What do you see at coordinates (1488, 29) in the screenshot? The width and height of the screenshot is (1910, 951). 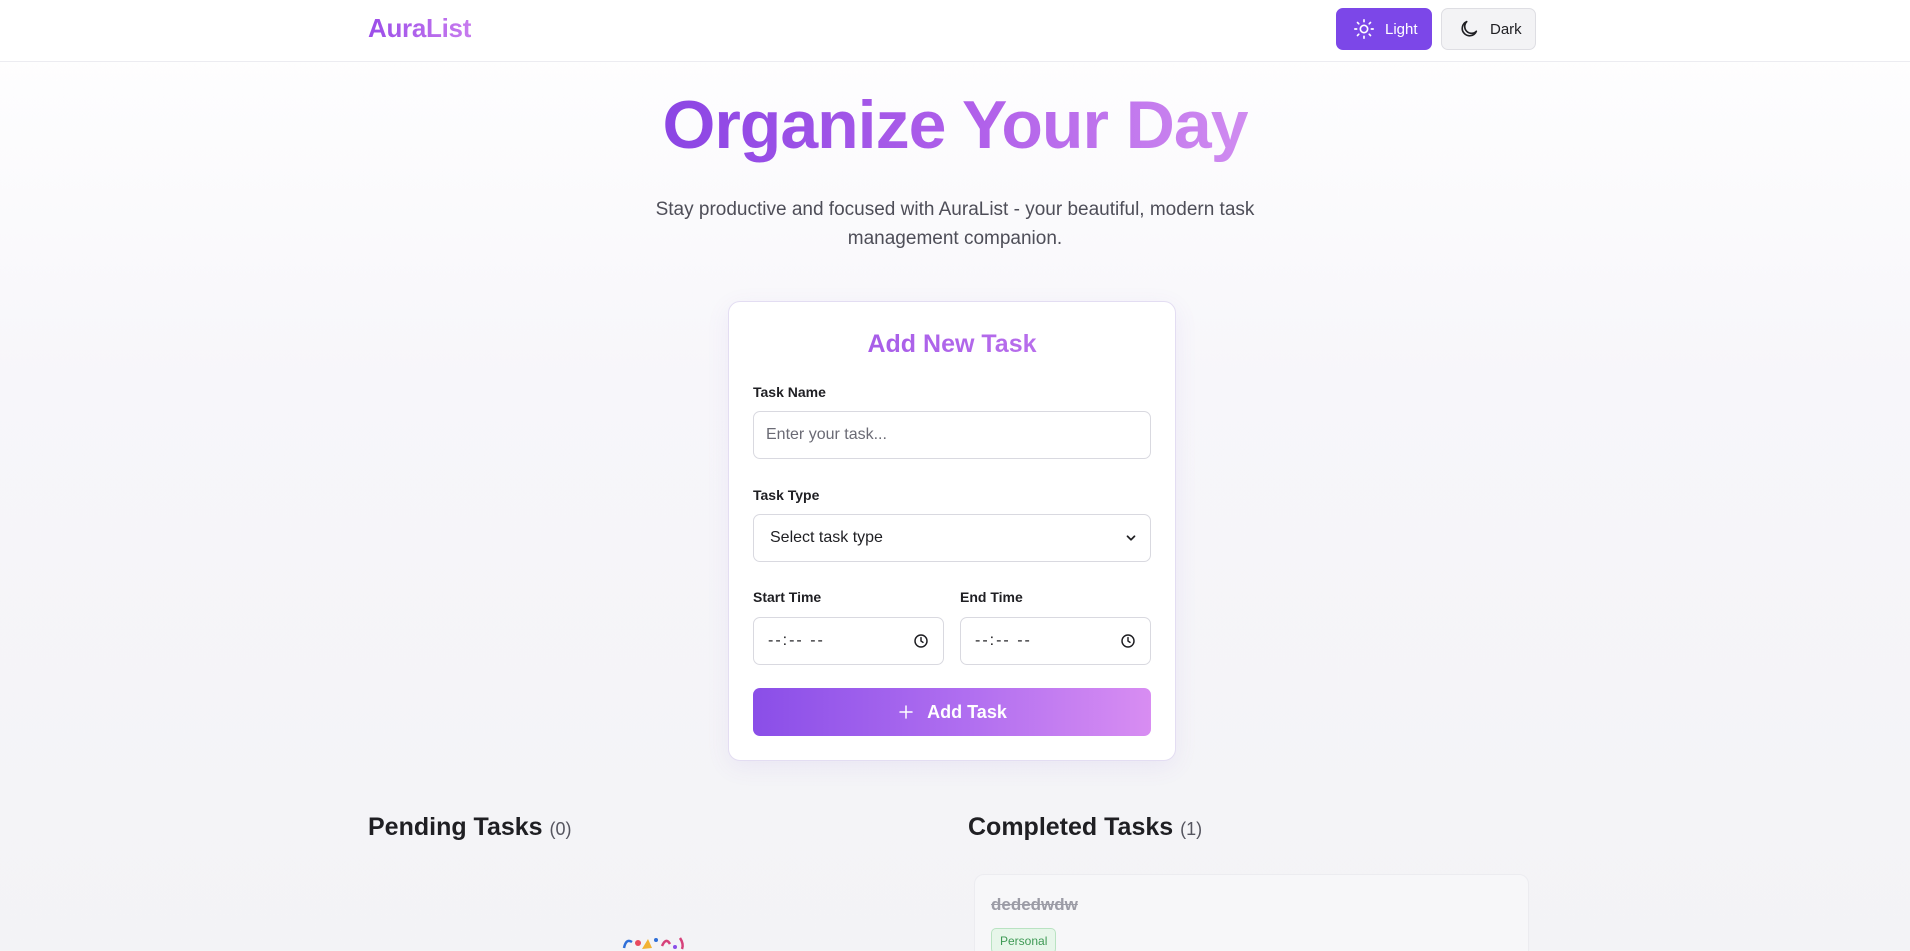 I see `dark-theme-button: Dark` at bounding box center [1488, 29].